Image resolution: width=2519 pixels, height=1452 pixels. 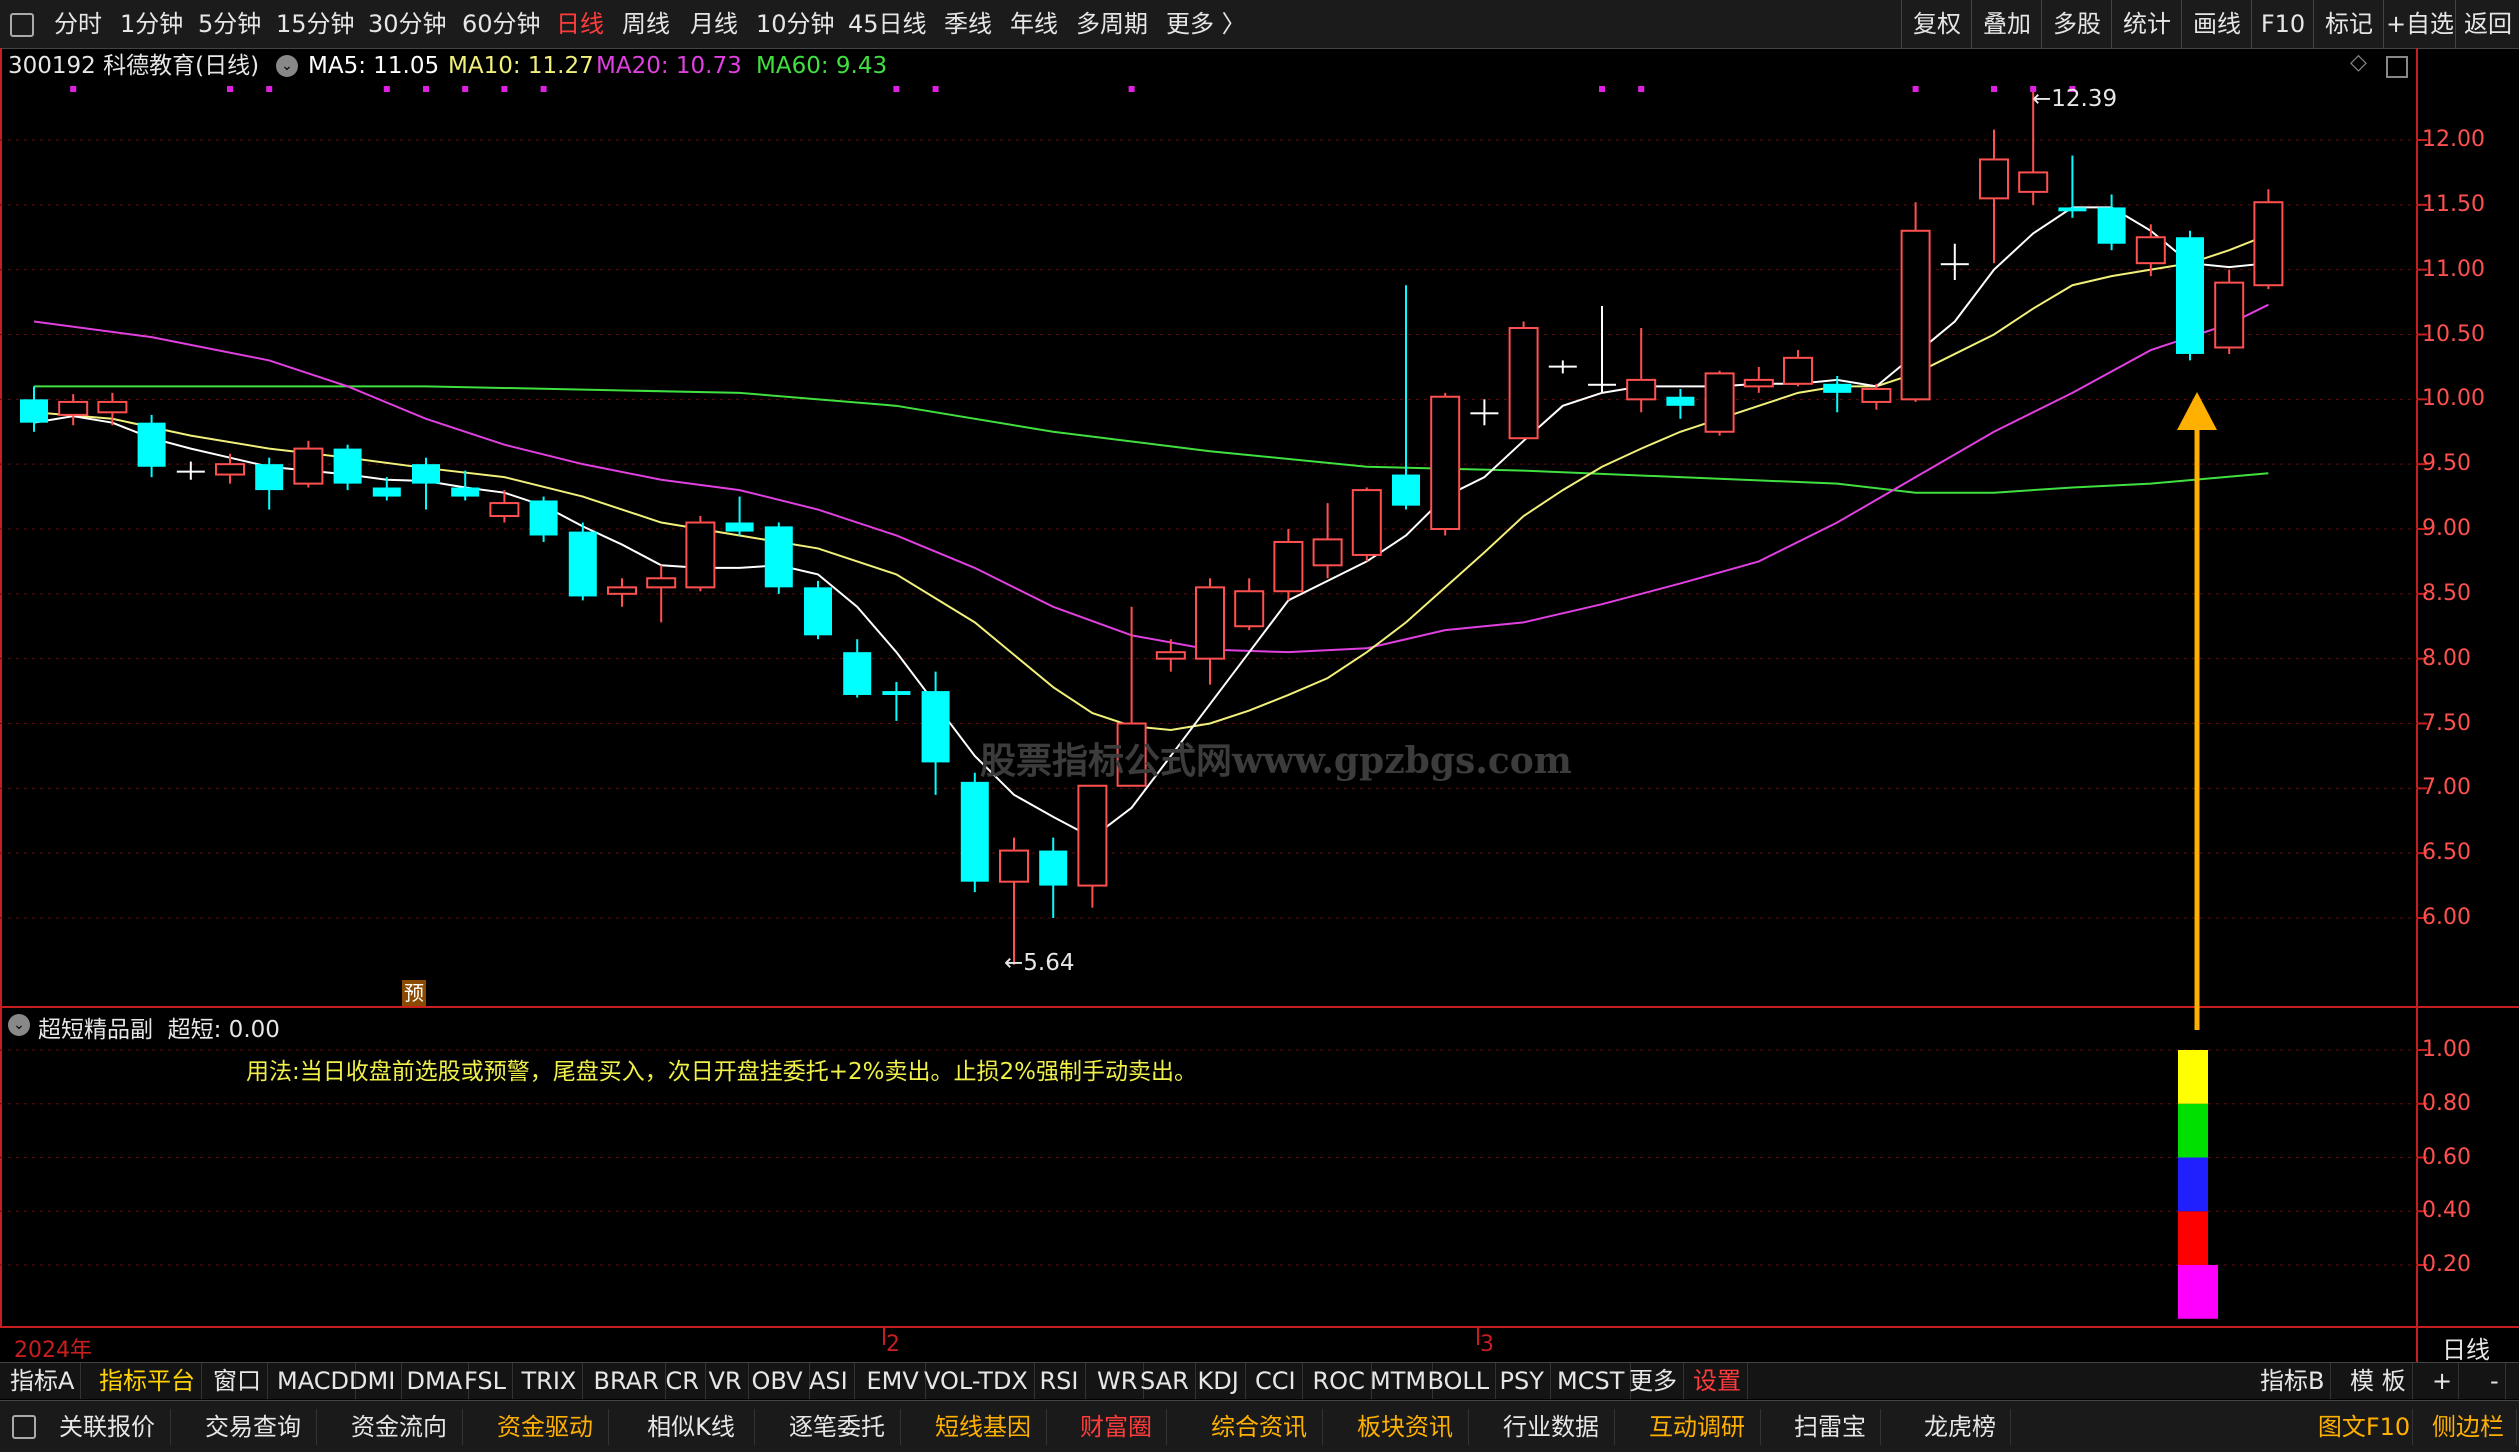 I want to click on indicator-tab-8: BRAR, so click(x=627, y=1381).